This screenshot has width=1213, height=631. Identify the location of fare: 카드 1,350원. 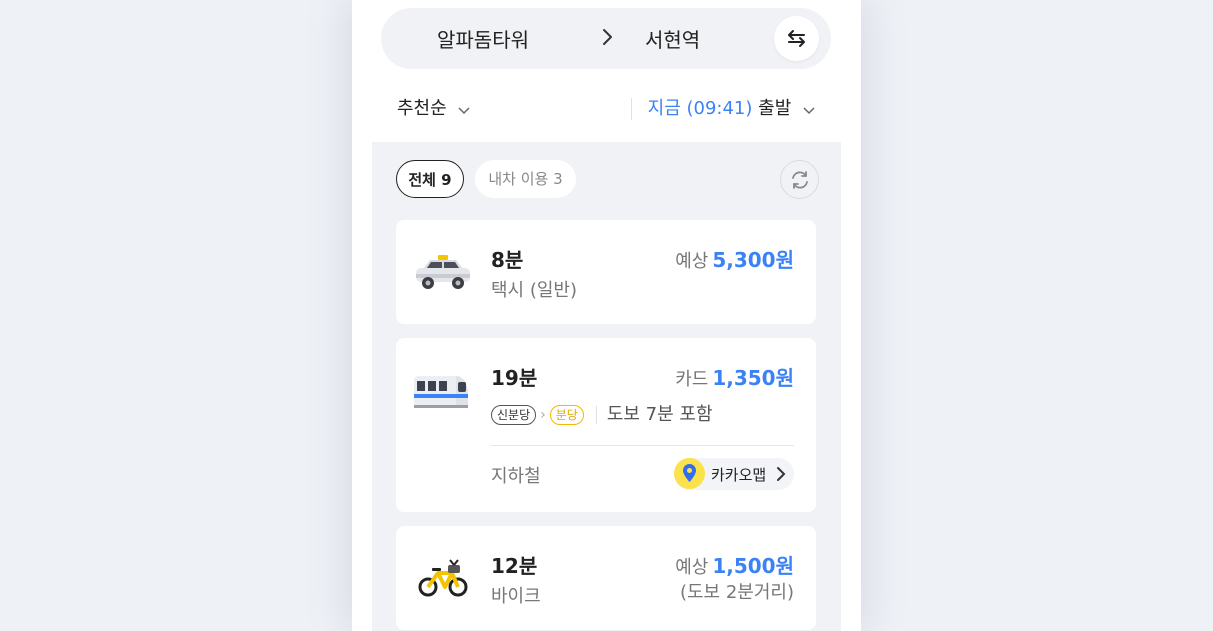
(734, 376).